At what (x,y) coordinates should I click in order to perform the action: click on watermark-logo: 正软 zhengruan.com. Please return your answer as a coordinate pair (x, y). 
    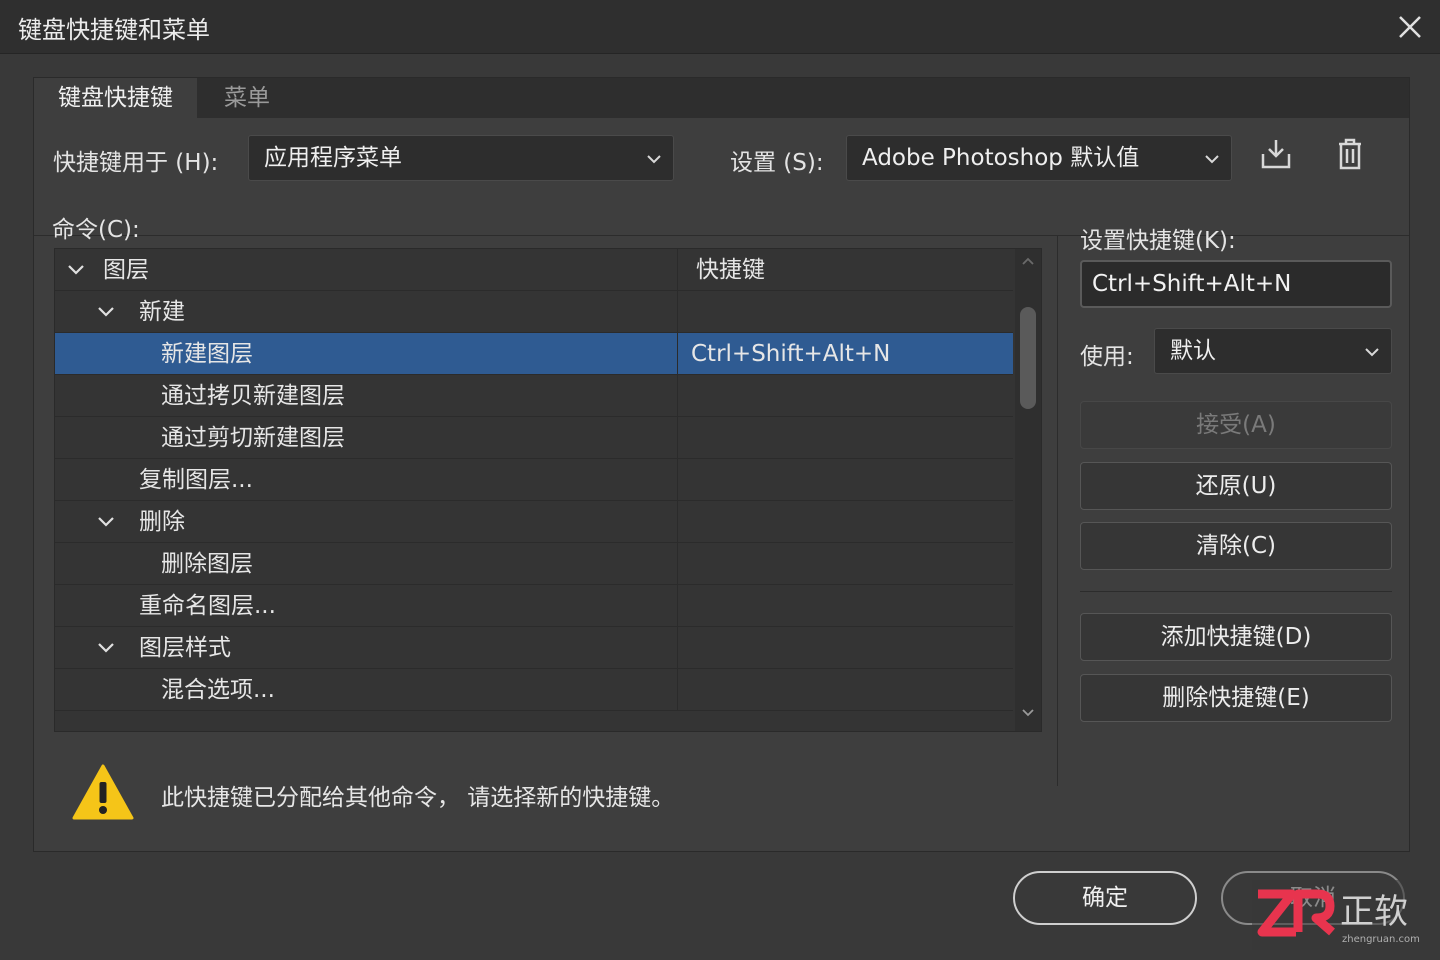
    Looking at the image, I should click on (1341, 915).